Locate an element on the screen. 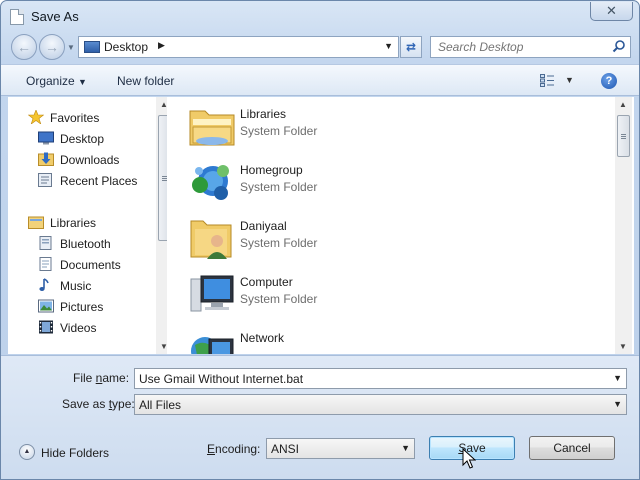  encoding-dropdown-icon: ▼ is located at coordinates (405, 448).